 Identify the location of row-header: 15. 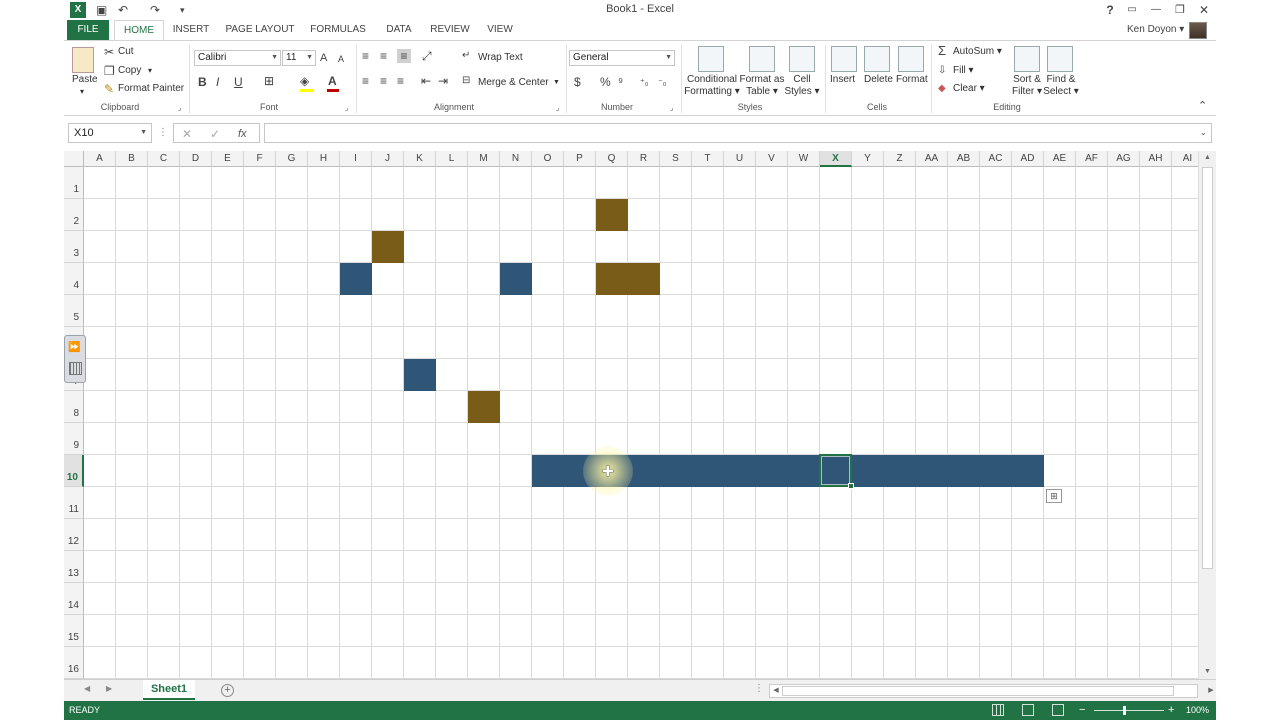
(74, 631).